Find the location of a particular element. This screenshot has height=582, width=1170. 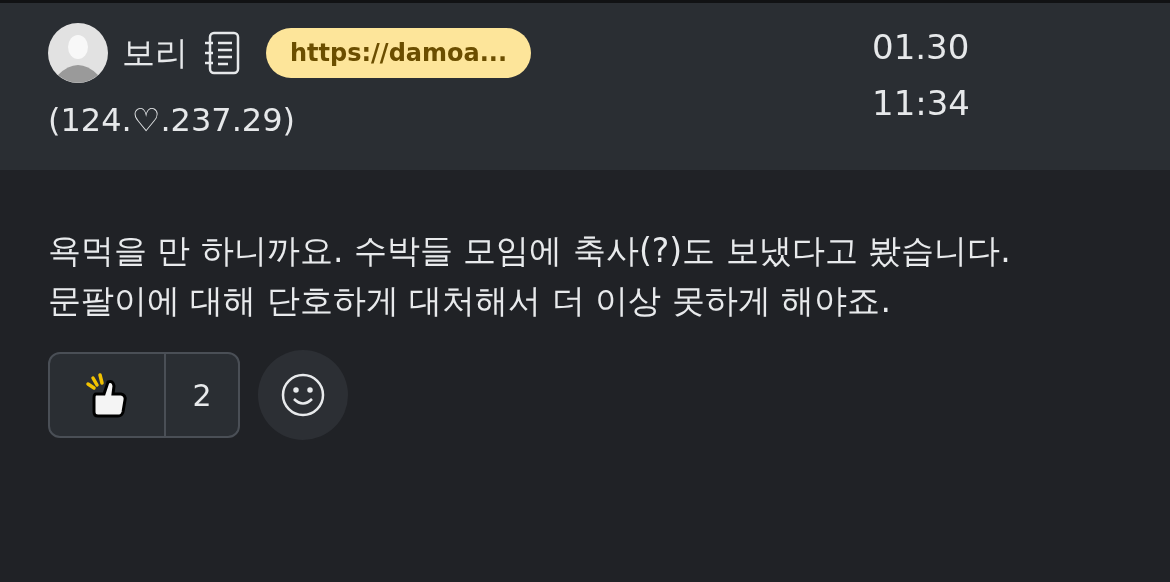

comment-text: 문팔이에 대해 단호하게 대처해서 더 이상 못하게 해야죠. is located at coordinates (470, 301).